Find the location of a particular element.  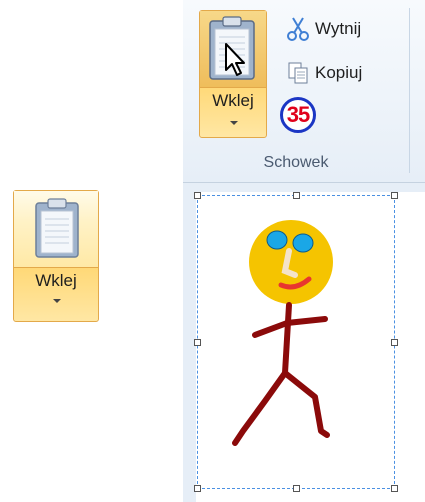

copy-icon is located at coordinates (298, 73).